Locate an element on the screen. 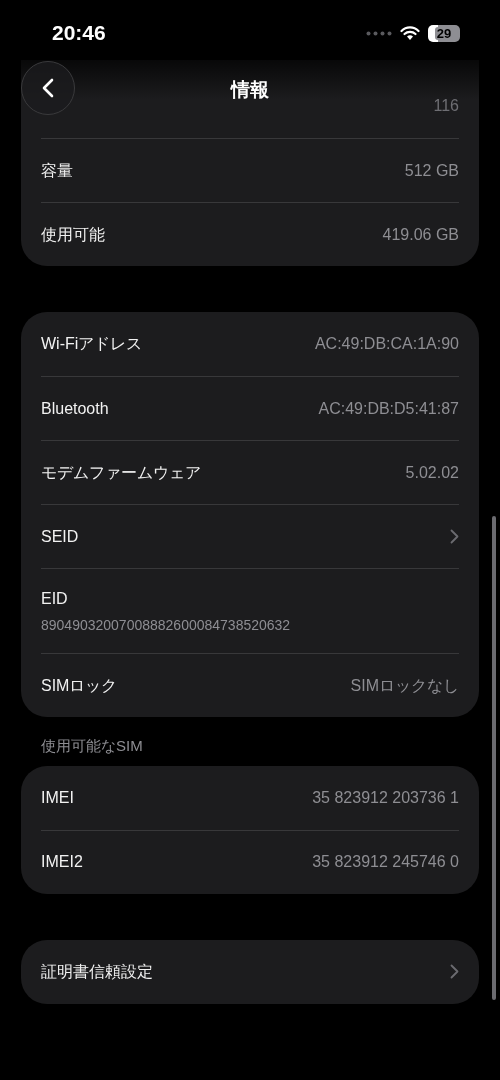 This screenshot has height=1080, width=500. row-label: EID is located at coordinates (55, 598).